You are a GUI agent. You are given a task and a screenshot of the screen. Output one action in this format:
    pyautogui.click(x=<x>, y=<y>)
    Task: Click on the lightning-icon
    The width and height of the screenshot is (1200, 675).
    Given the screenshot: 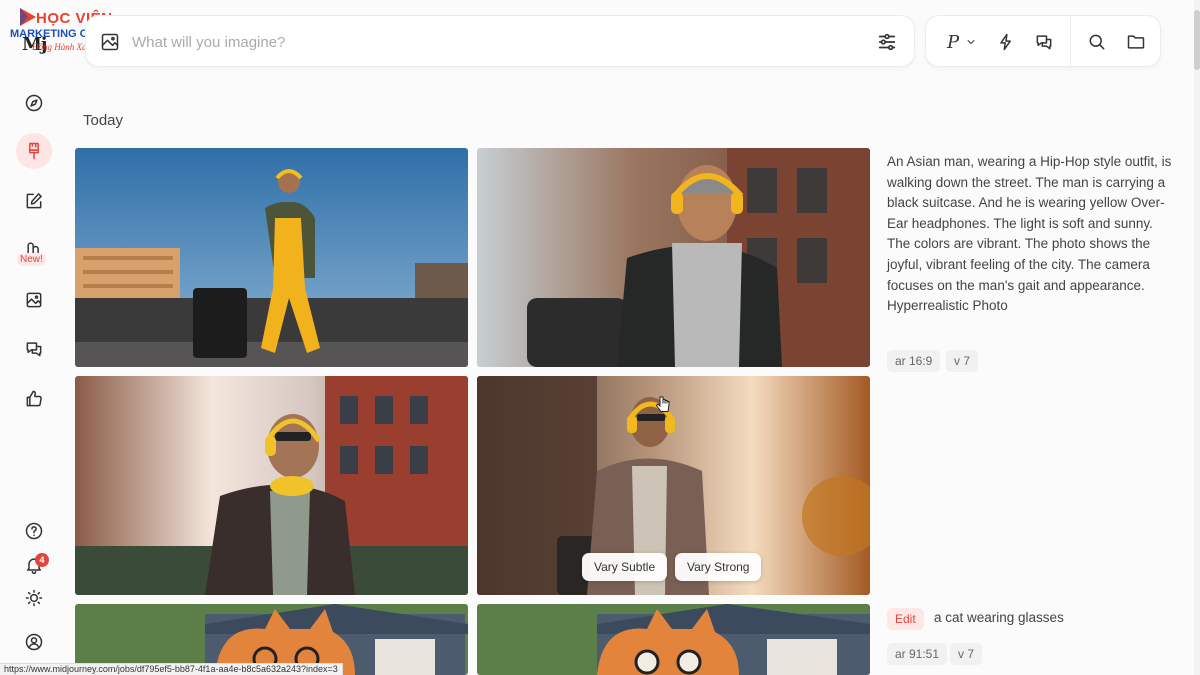 What is the action you would take?
    pyautogui.click(x=1005, y=42)
    